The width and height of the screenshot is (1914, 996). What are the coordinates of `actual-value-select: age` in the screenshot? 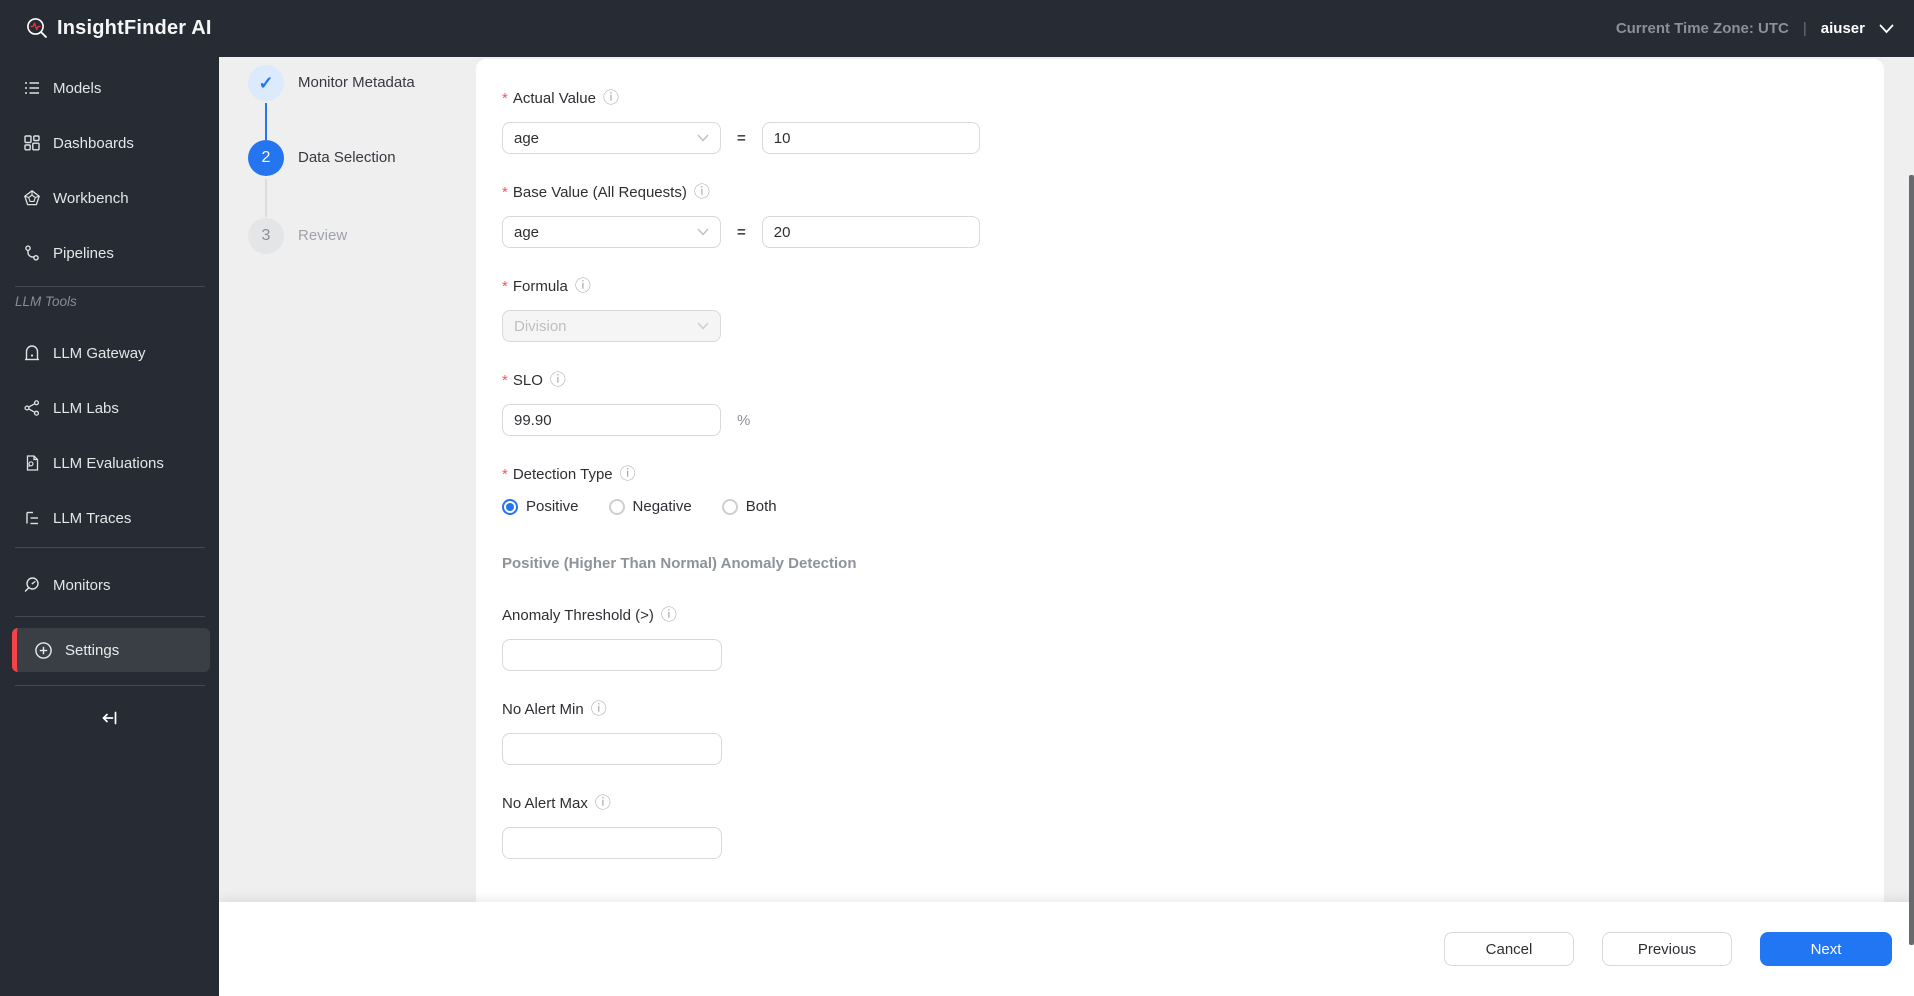 It's located at (611, 138).